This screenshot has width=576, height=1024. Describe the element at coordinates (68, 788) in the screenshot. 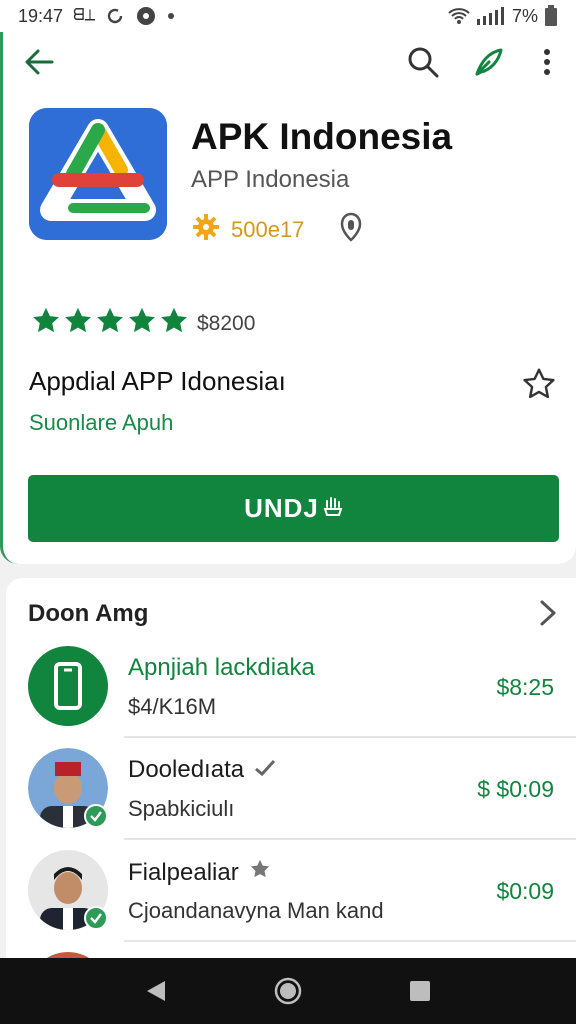

I see `person-avatar-fez` at that location.